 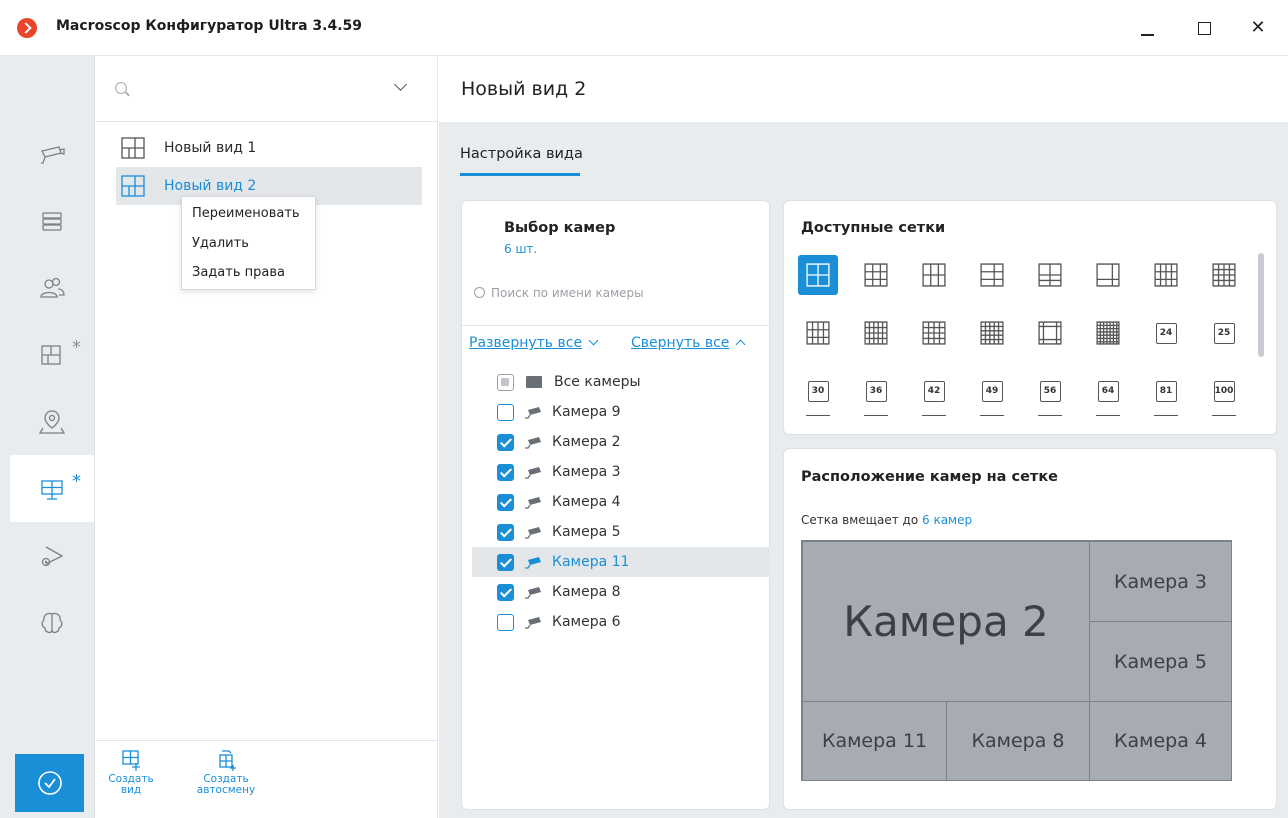 I want to click on apply-button, so click(x=49, y=783).